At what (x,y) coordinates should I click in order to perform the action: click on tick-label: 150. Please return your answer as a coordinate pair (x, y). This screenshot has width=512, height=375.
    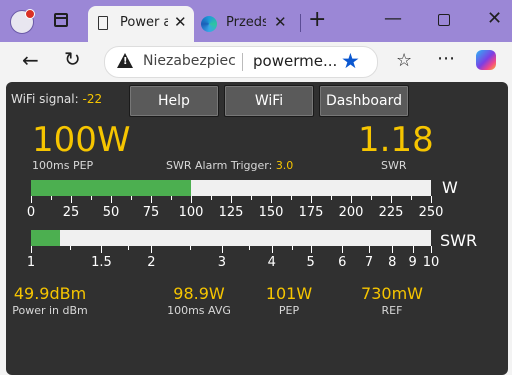
    Looking at the image, I should click on (271, 212).